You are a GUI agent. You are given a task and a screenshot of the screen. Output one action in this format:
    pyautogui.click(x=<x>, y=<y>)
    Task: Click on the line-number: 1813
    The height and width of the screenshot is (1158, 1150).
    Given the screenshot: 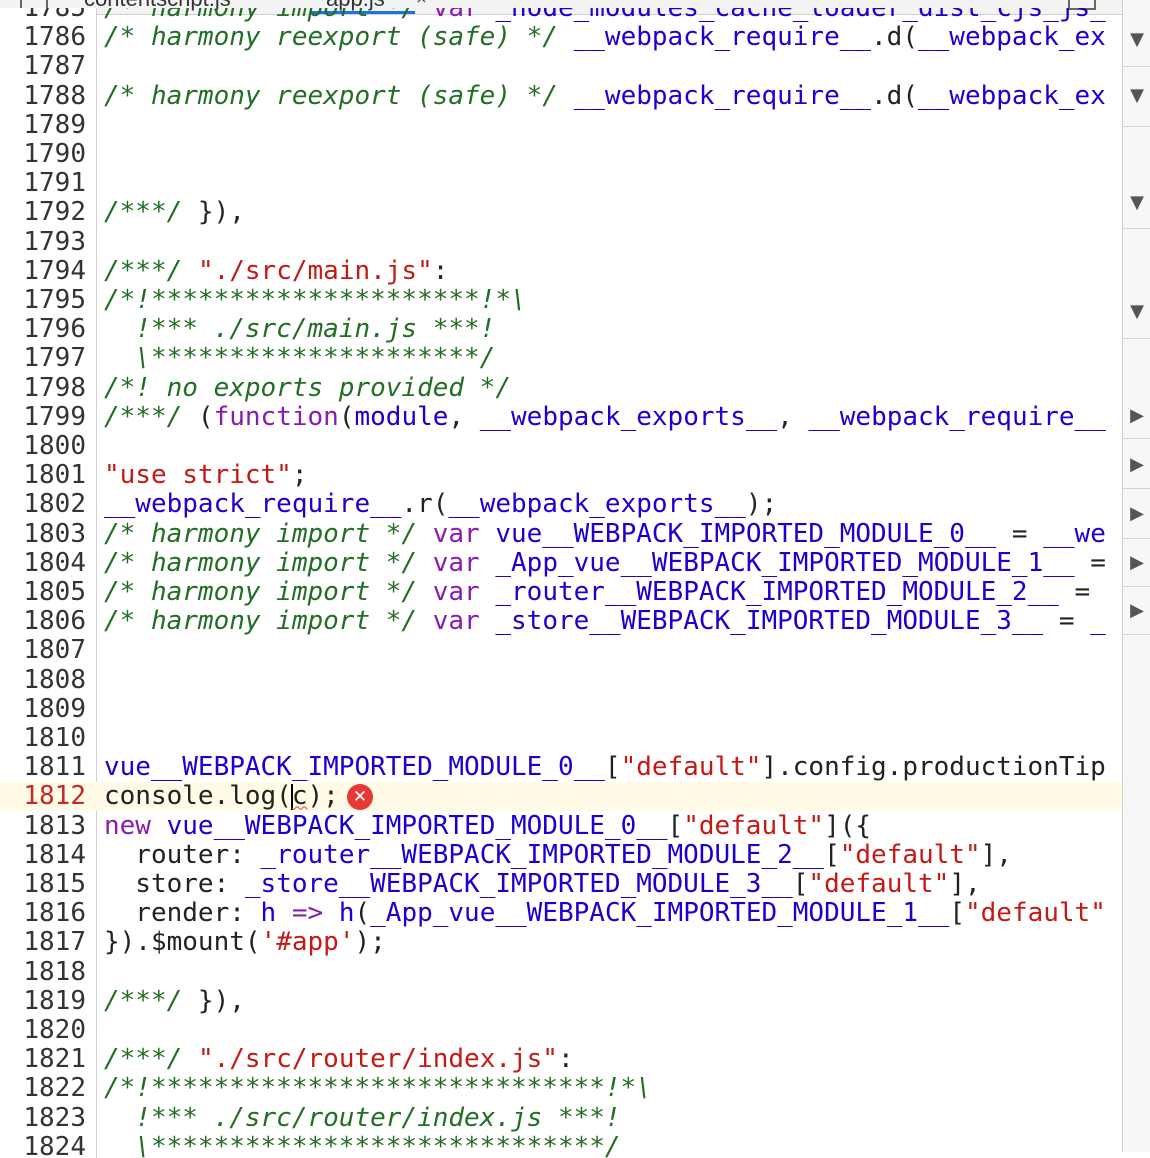 What is the action you would take?
    pyautogui.click(x=43, y=826)
    